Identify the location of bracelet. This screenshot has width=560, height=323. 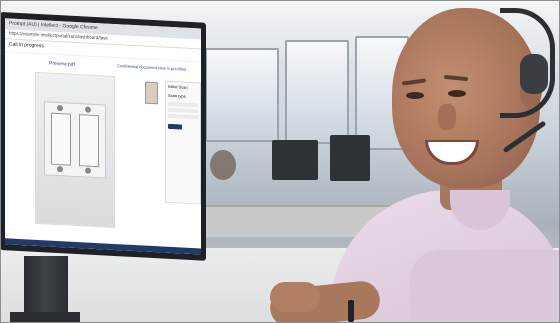
(351, 311).